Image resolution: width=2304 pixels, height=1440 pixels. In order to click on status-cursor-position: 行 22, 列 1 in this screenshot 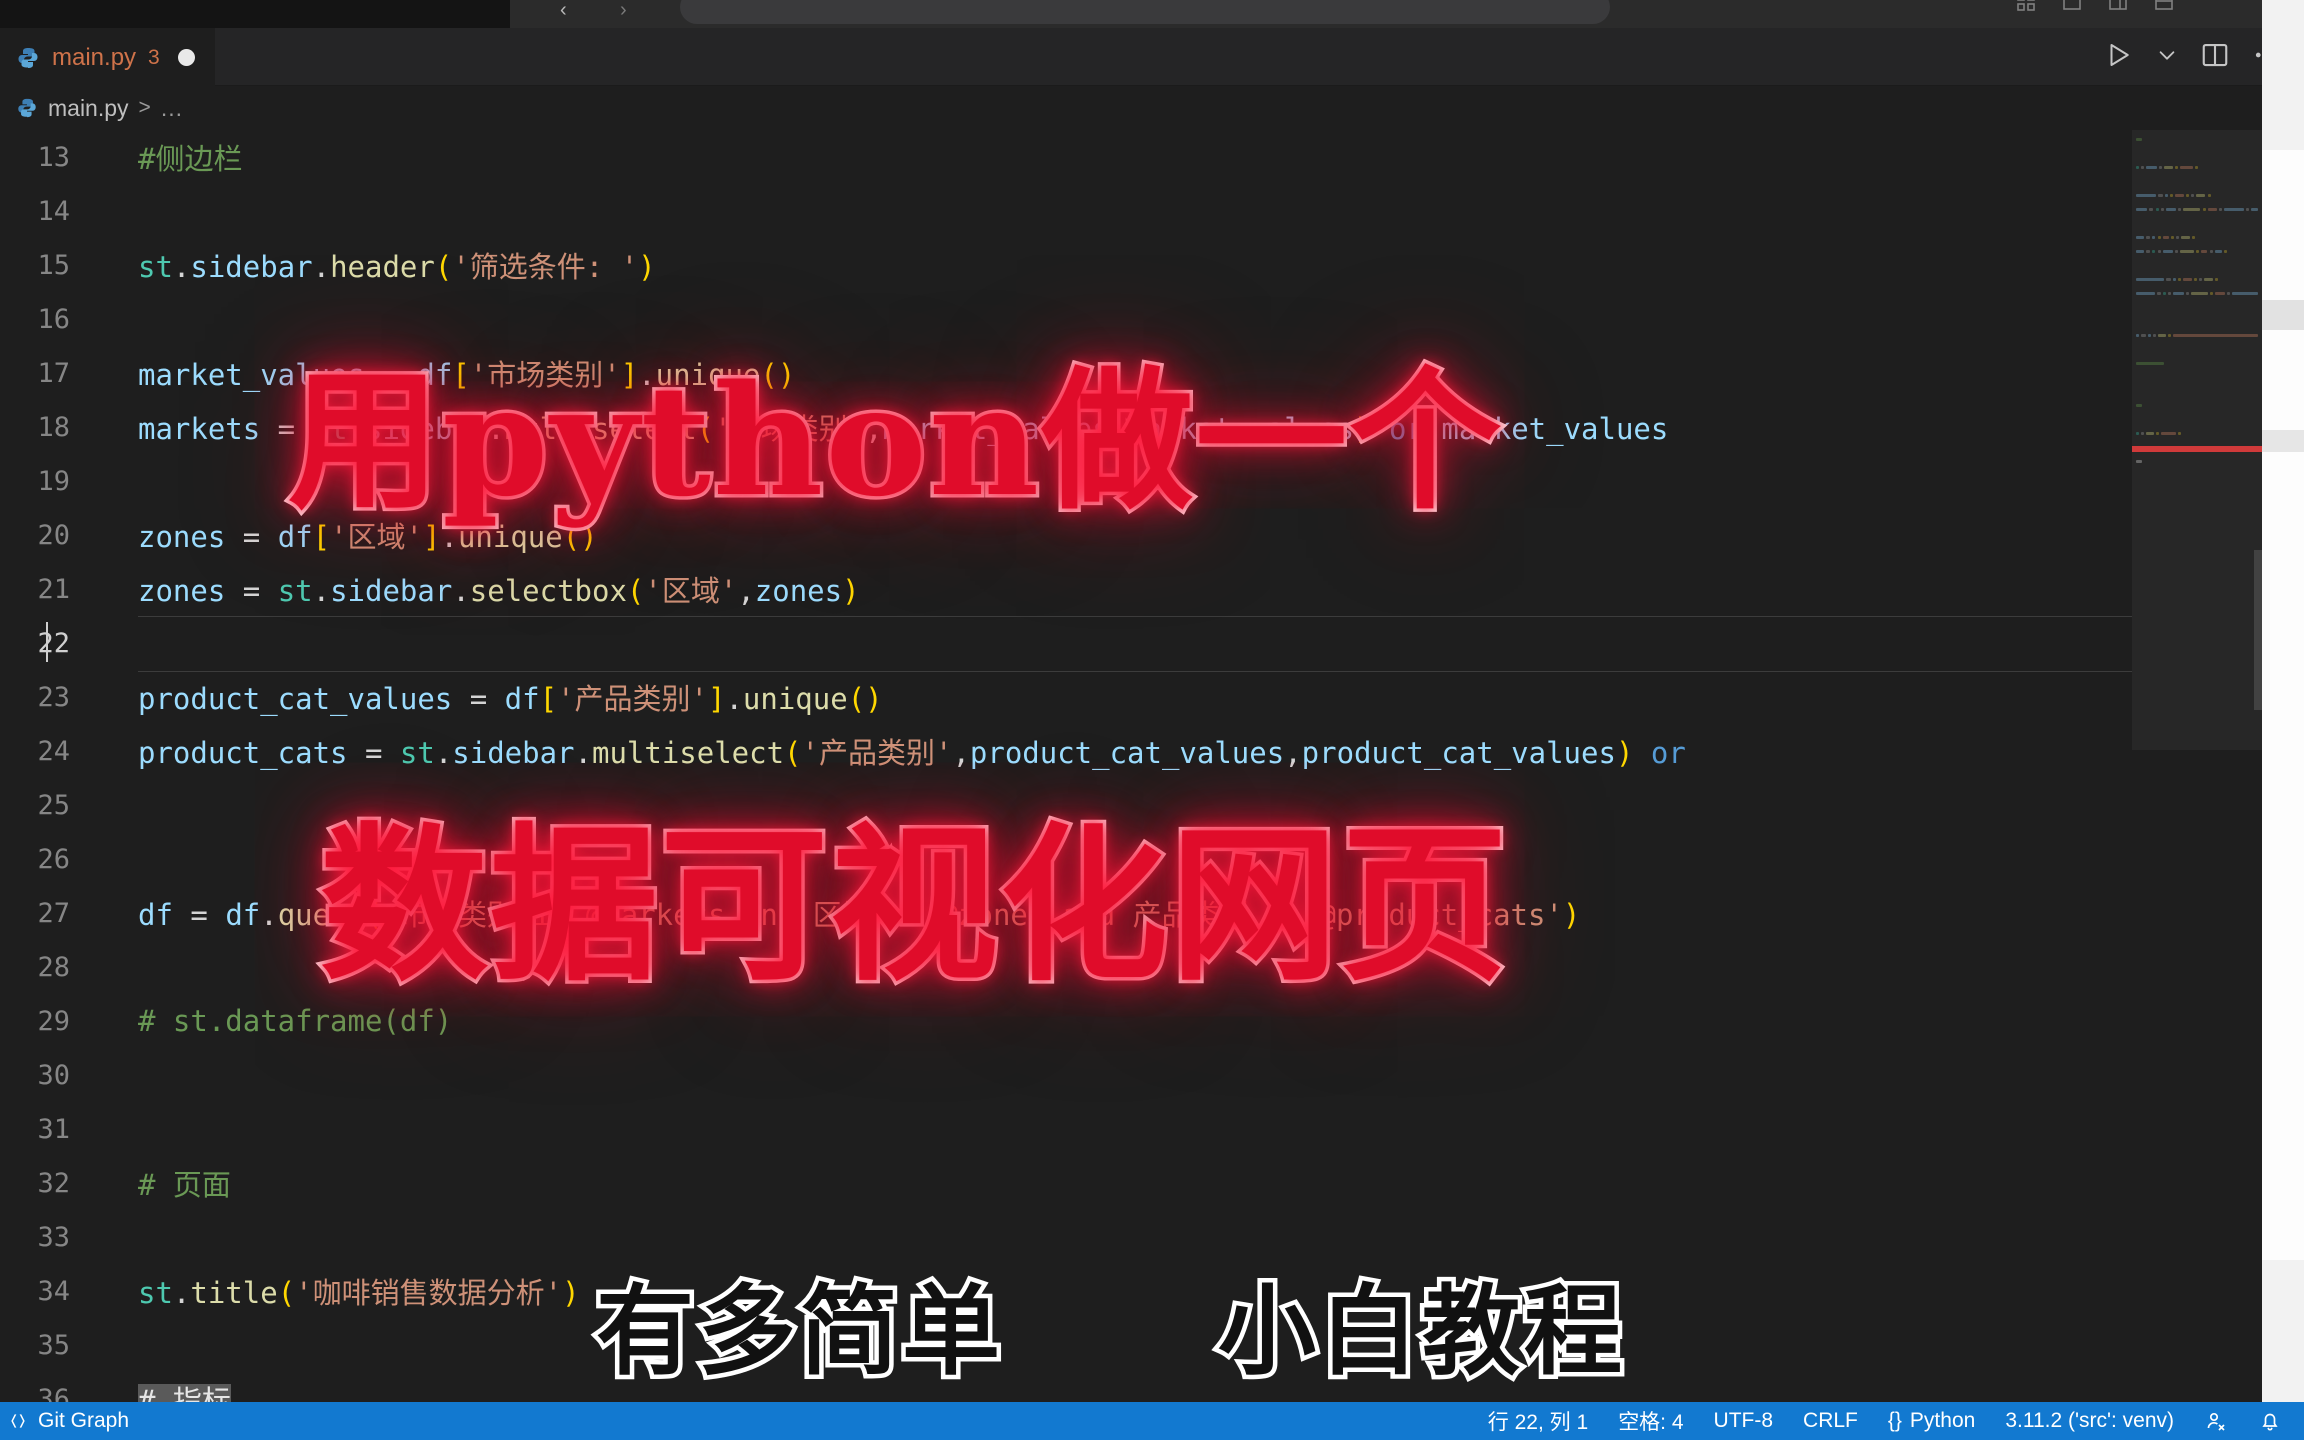, I will do `click(1538, 1421)`.